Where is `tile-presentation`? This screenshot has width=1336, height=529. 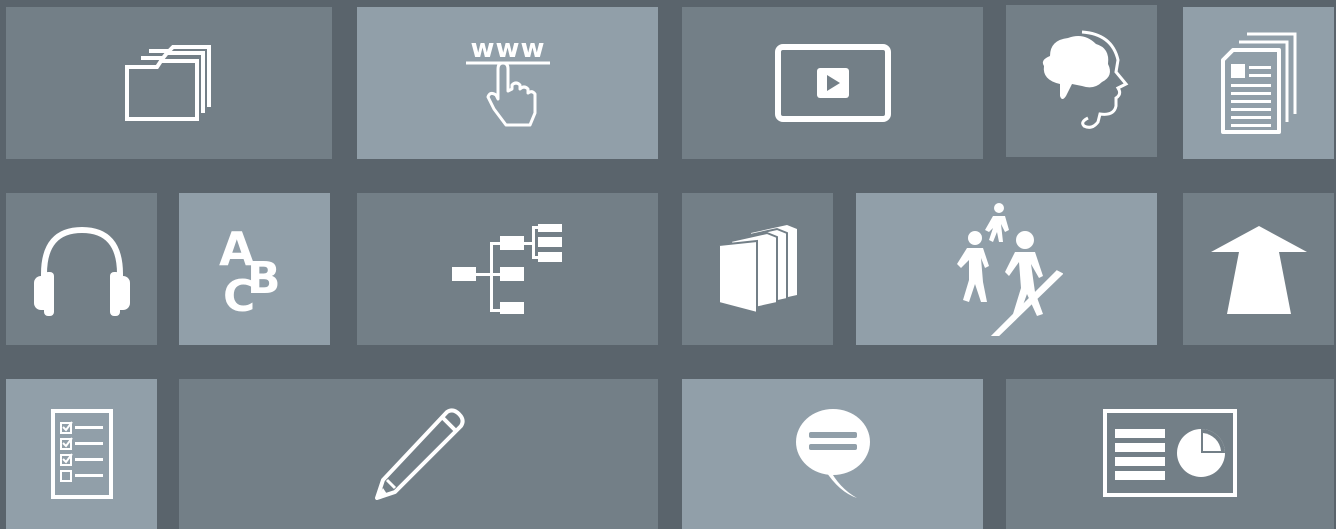 tile-presentation is located at coordinates (1170, 454).